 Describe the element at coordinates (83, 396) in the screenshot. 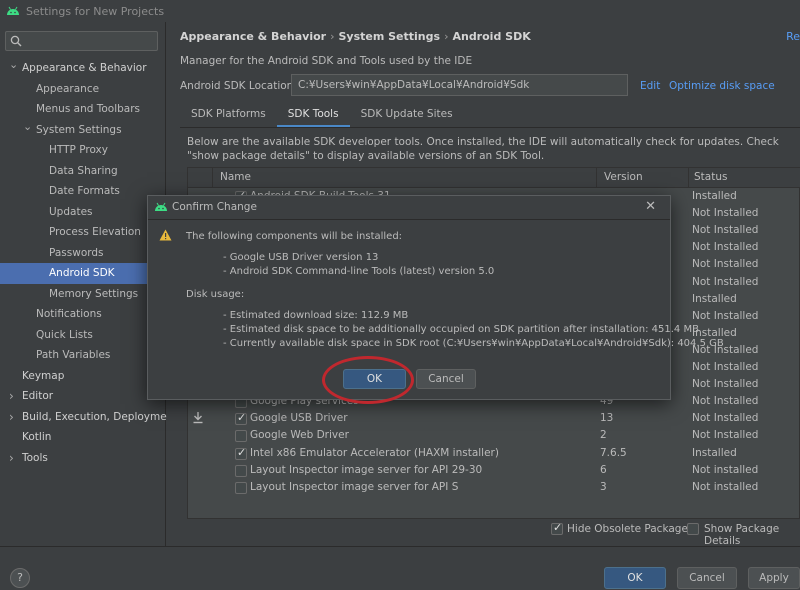

I see `sidebar-item: › Editor` at that location.